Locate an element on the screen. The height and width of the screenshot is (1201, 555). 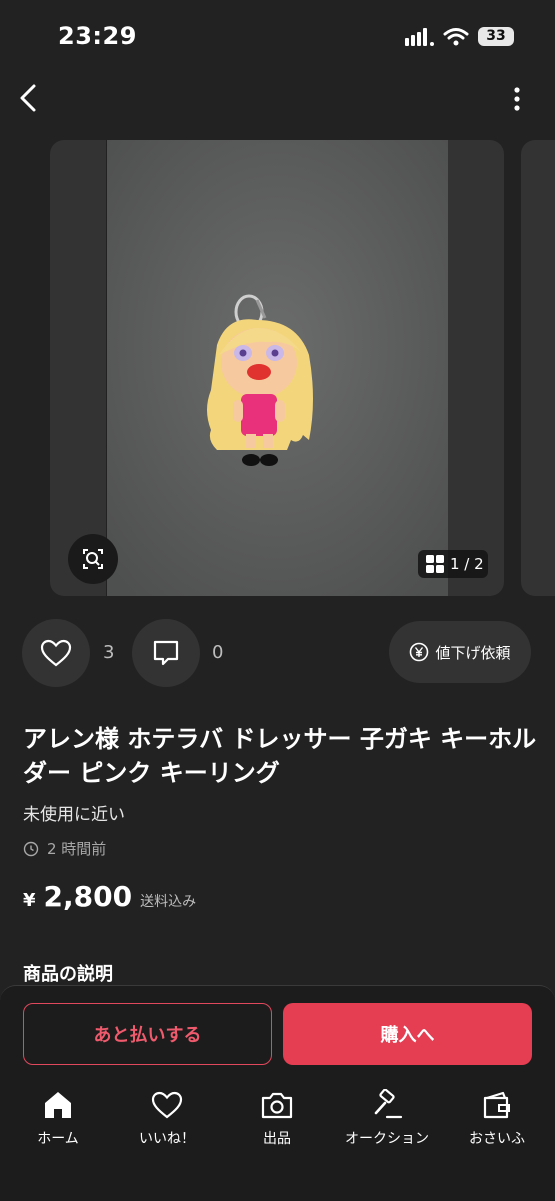
buy-button: 購入へ is located at coordinates (407, 1034).